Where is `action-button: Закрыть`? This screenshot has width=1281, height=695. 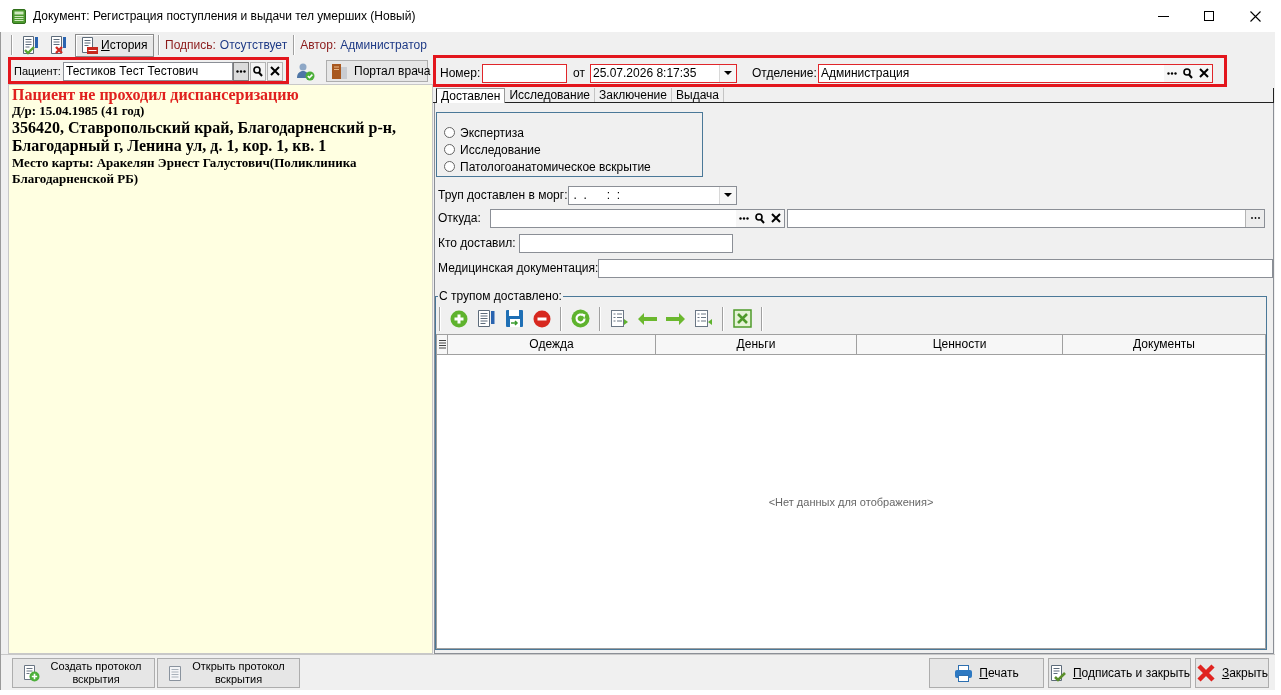 action-button: Закрыть is located at coordinates (1232, 673).